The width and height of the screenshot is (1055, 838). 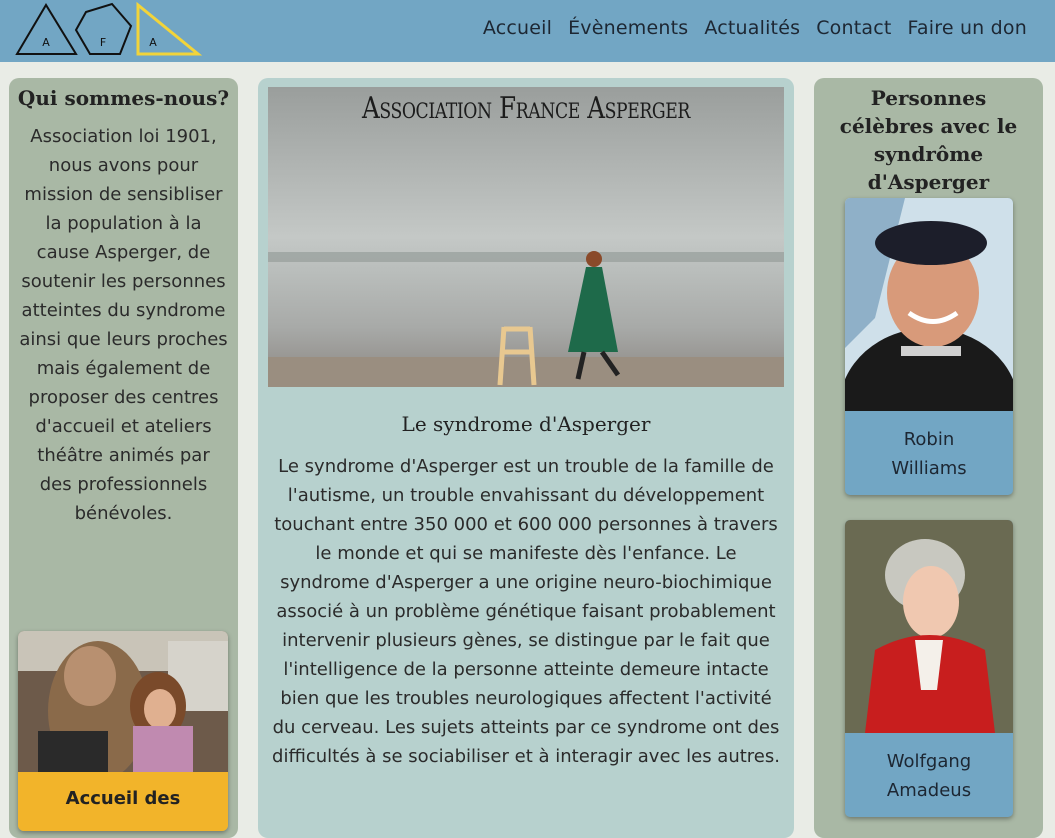 What do you see at coordinates (123, 801) in the screenshot?
I see `accueil-caption: Accueil des` at bounding box center [123, 801].